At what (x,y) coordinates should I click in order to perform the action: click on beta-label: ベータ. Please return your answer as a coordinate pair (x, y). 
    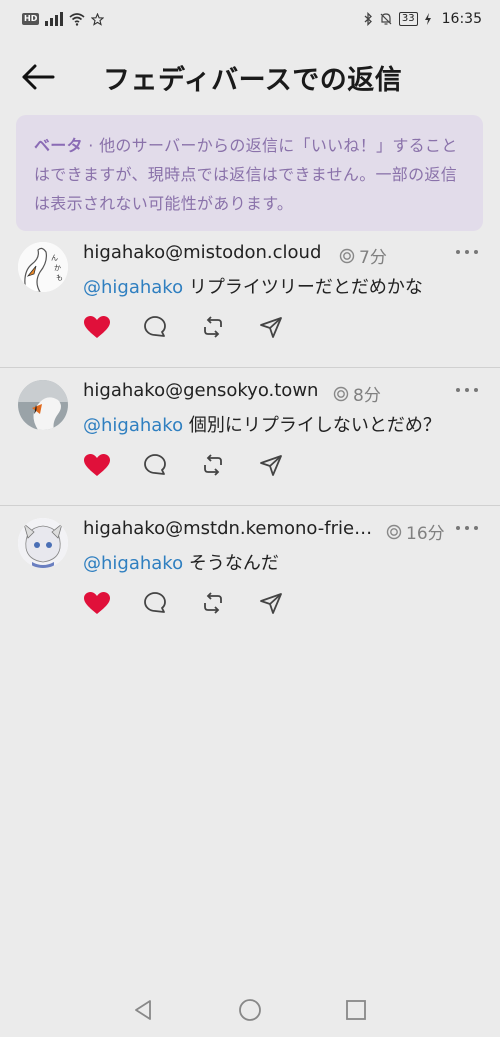
    Looking at the image, I should click on (58, 145).